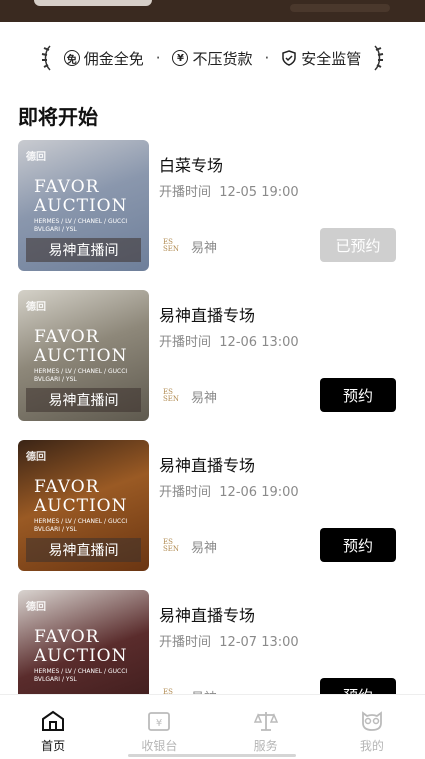 This screenshot has width=425, height=759. I want to click on shield-check-icon, so click(289, 58).